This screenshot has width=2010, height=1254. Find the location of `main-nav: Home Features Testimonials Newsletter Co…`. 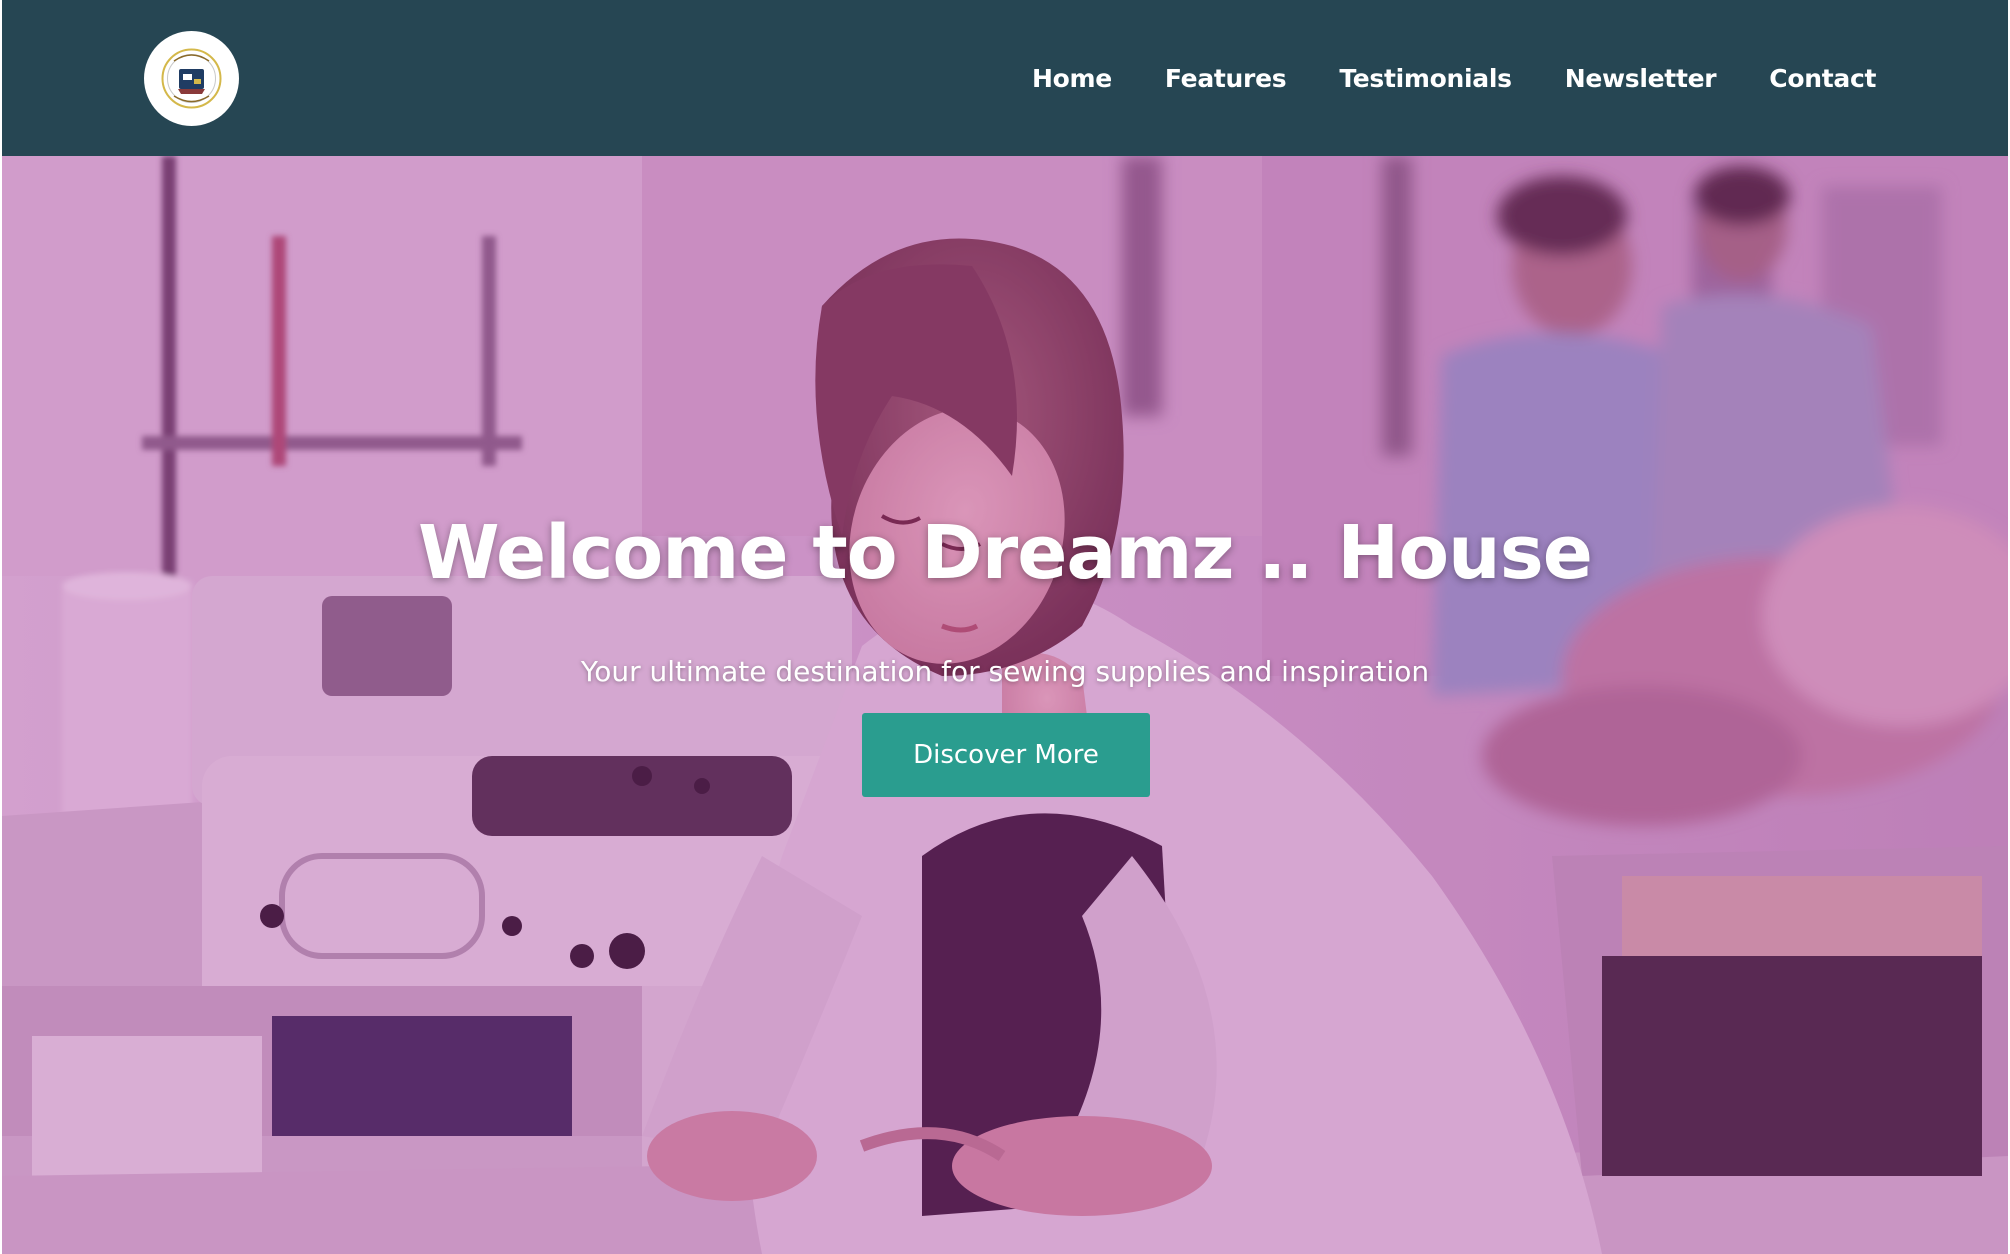

main-nav: Home Features Testimonials Newsletter Co… is located at coordinates (1454, 78).